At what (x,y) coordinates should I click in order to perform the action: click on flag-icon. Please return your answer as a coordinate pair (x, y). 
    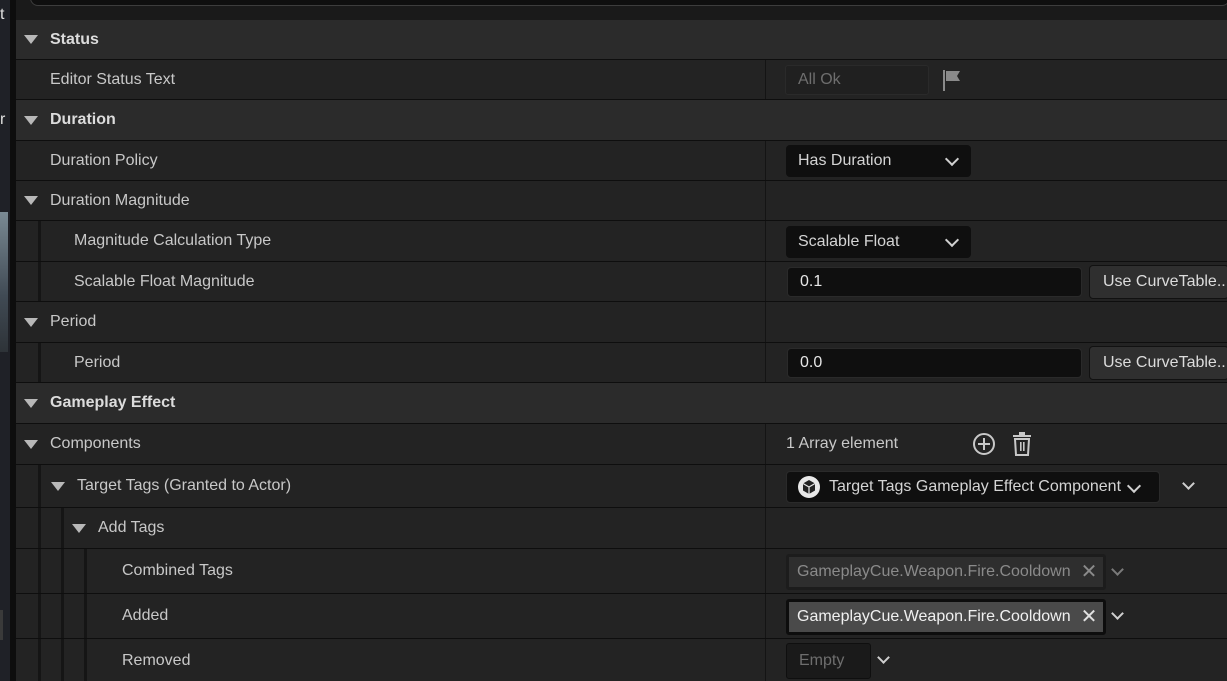
    Looking at the image, I should click on (952, 80).